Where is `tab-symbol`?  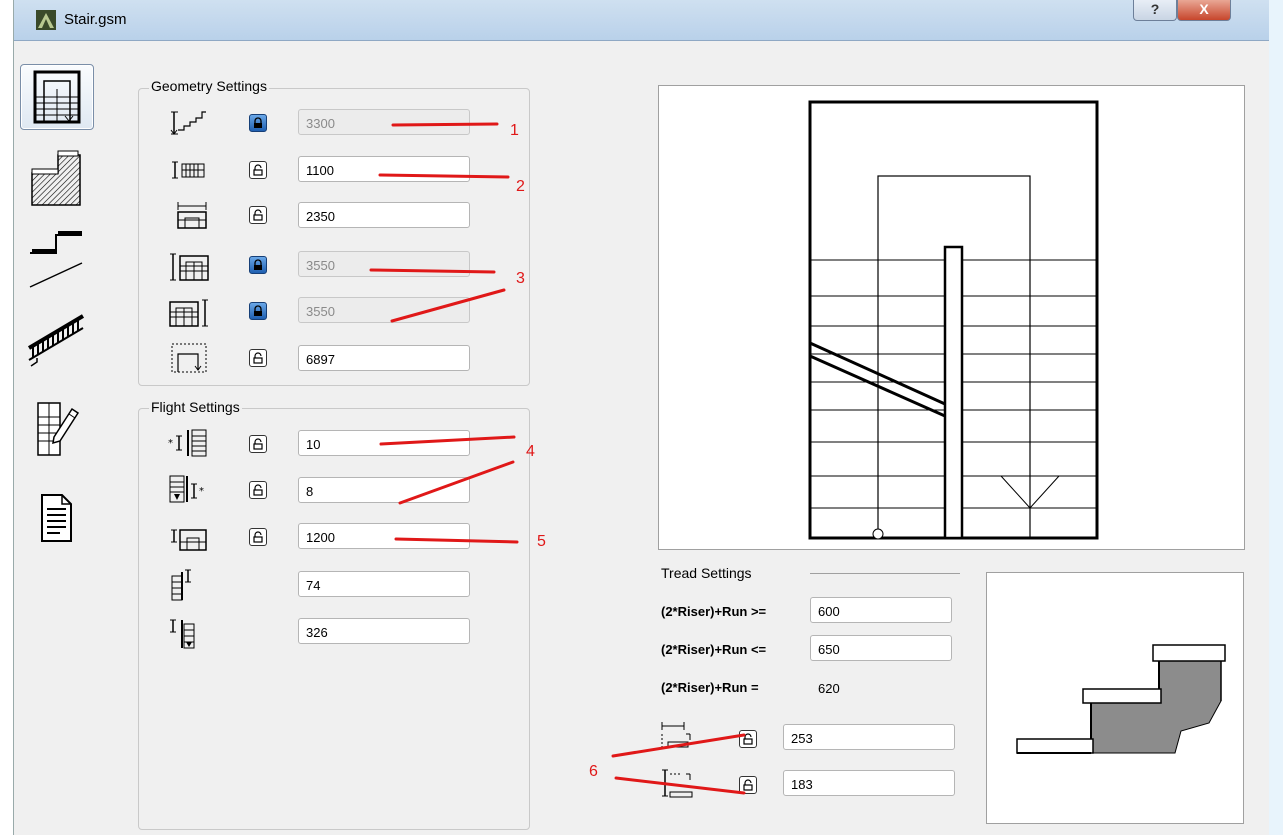 tab-symbol is located at coordinates (56, 428).